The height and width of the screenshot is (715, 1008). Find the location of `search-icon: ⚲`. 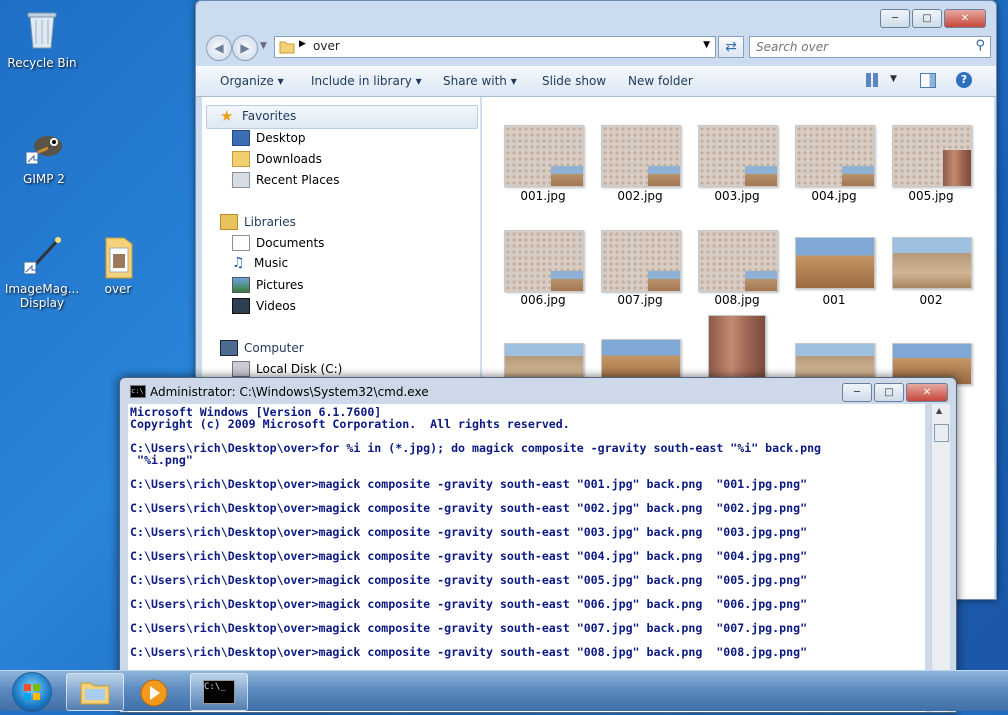

search-icon: ⚲ is located at coordinates (980, 45).